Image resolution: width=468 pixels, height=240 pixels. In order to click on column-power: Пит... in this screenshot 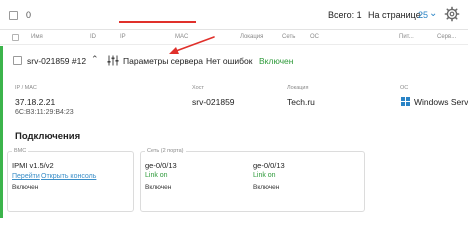, I will do `click(406, 37)`.